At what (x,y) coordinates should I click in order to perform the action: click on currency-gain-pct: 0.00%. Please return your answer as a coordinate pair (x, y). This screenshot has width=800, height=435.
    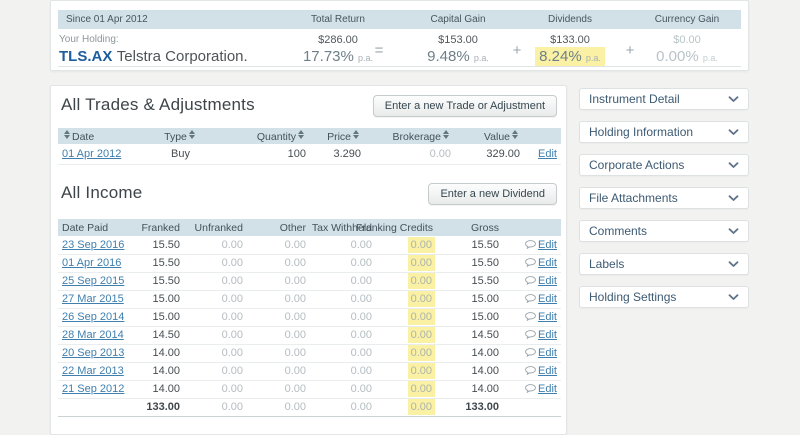
    Looking at the image, I should click on (677, 56).